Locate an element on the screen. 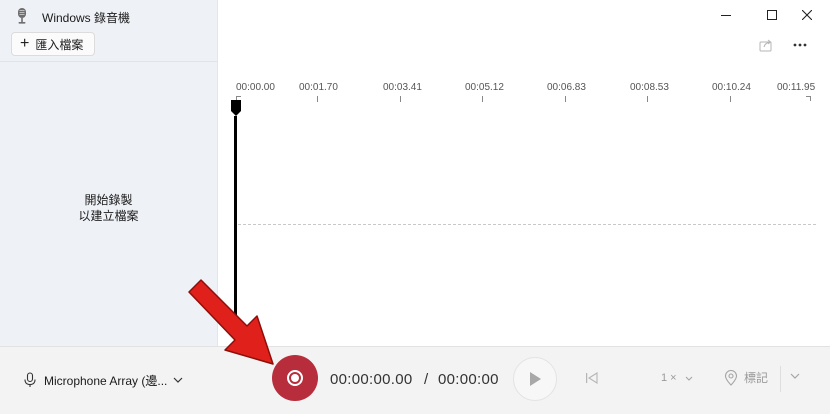  more-options-icon is located at coordinates (800, 45).